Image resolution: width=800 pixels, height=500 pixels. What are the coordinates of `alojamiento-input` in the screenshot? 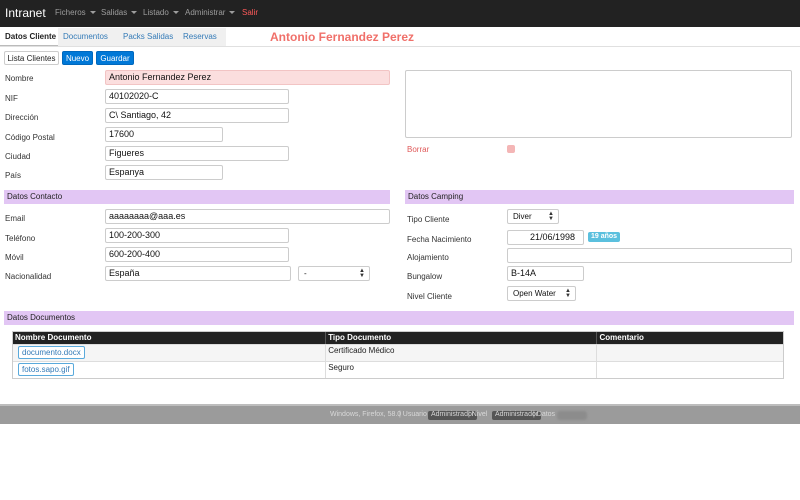 It's located at (649, 255).